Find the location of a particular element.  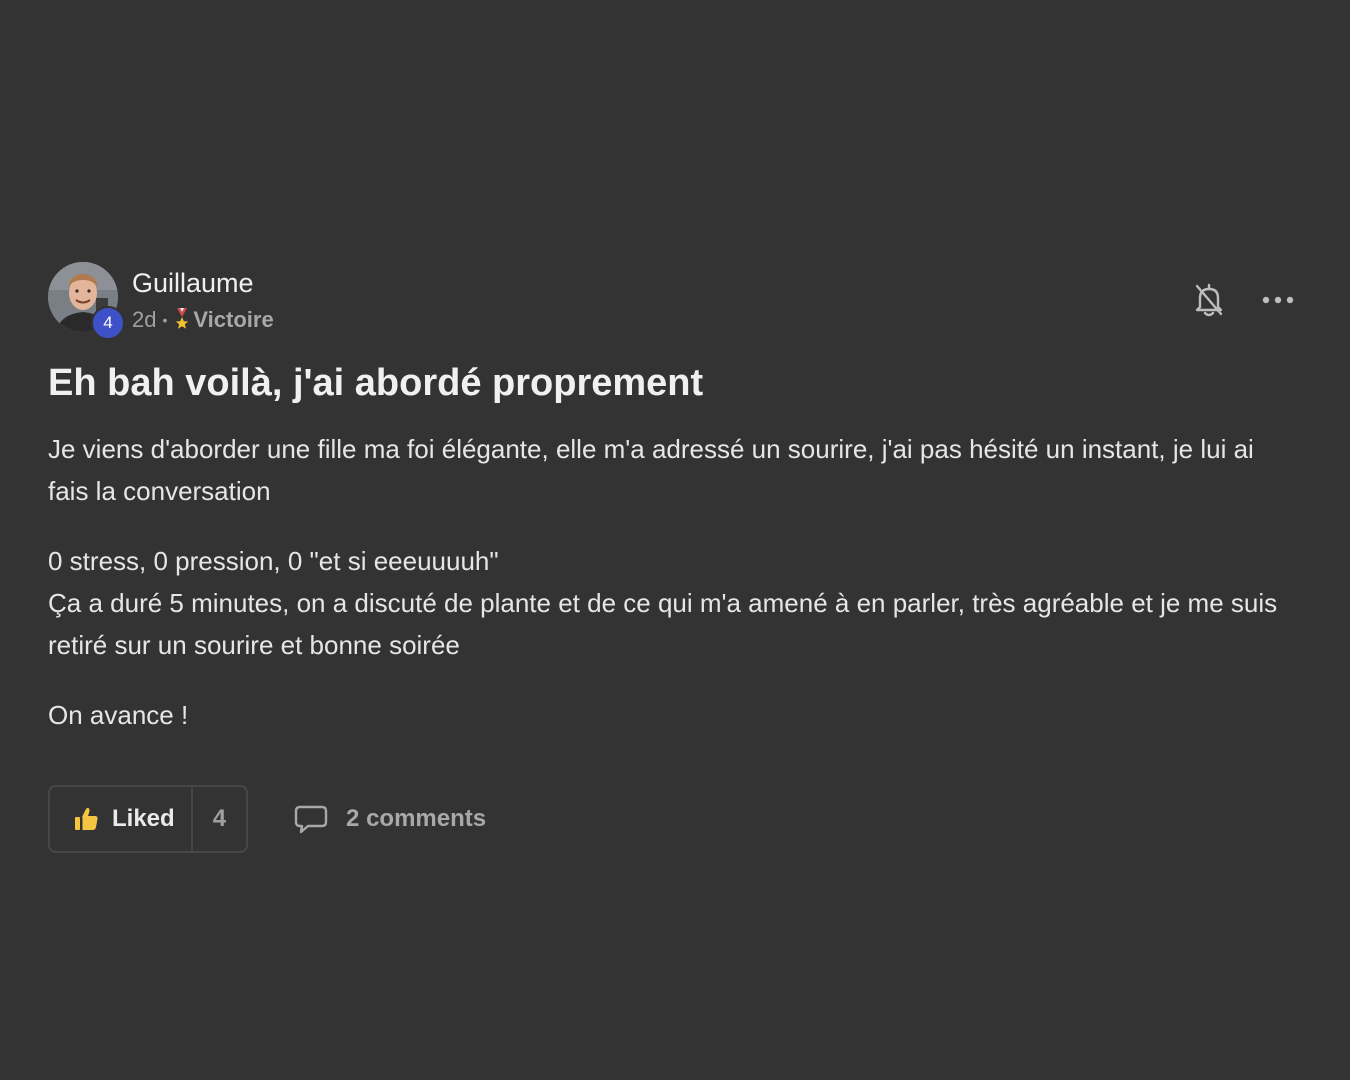

comments-button: 2 comments is located at coordinates (390, 819).